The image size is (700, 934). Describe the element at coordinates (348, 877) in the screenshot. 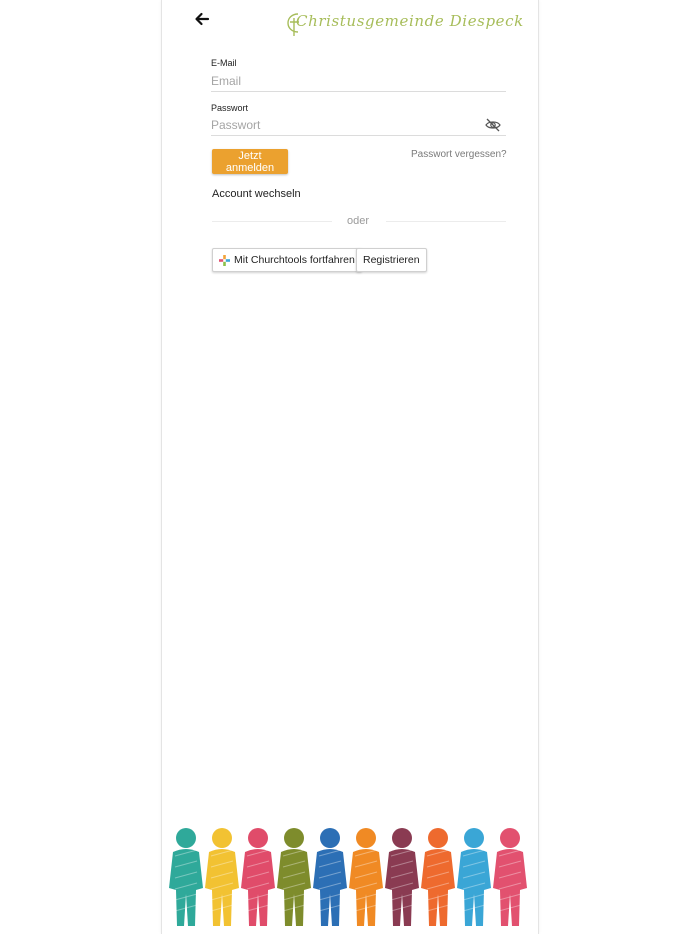

I see `people-holding-hands-illustration` at that location.